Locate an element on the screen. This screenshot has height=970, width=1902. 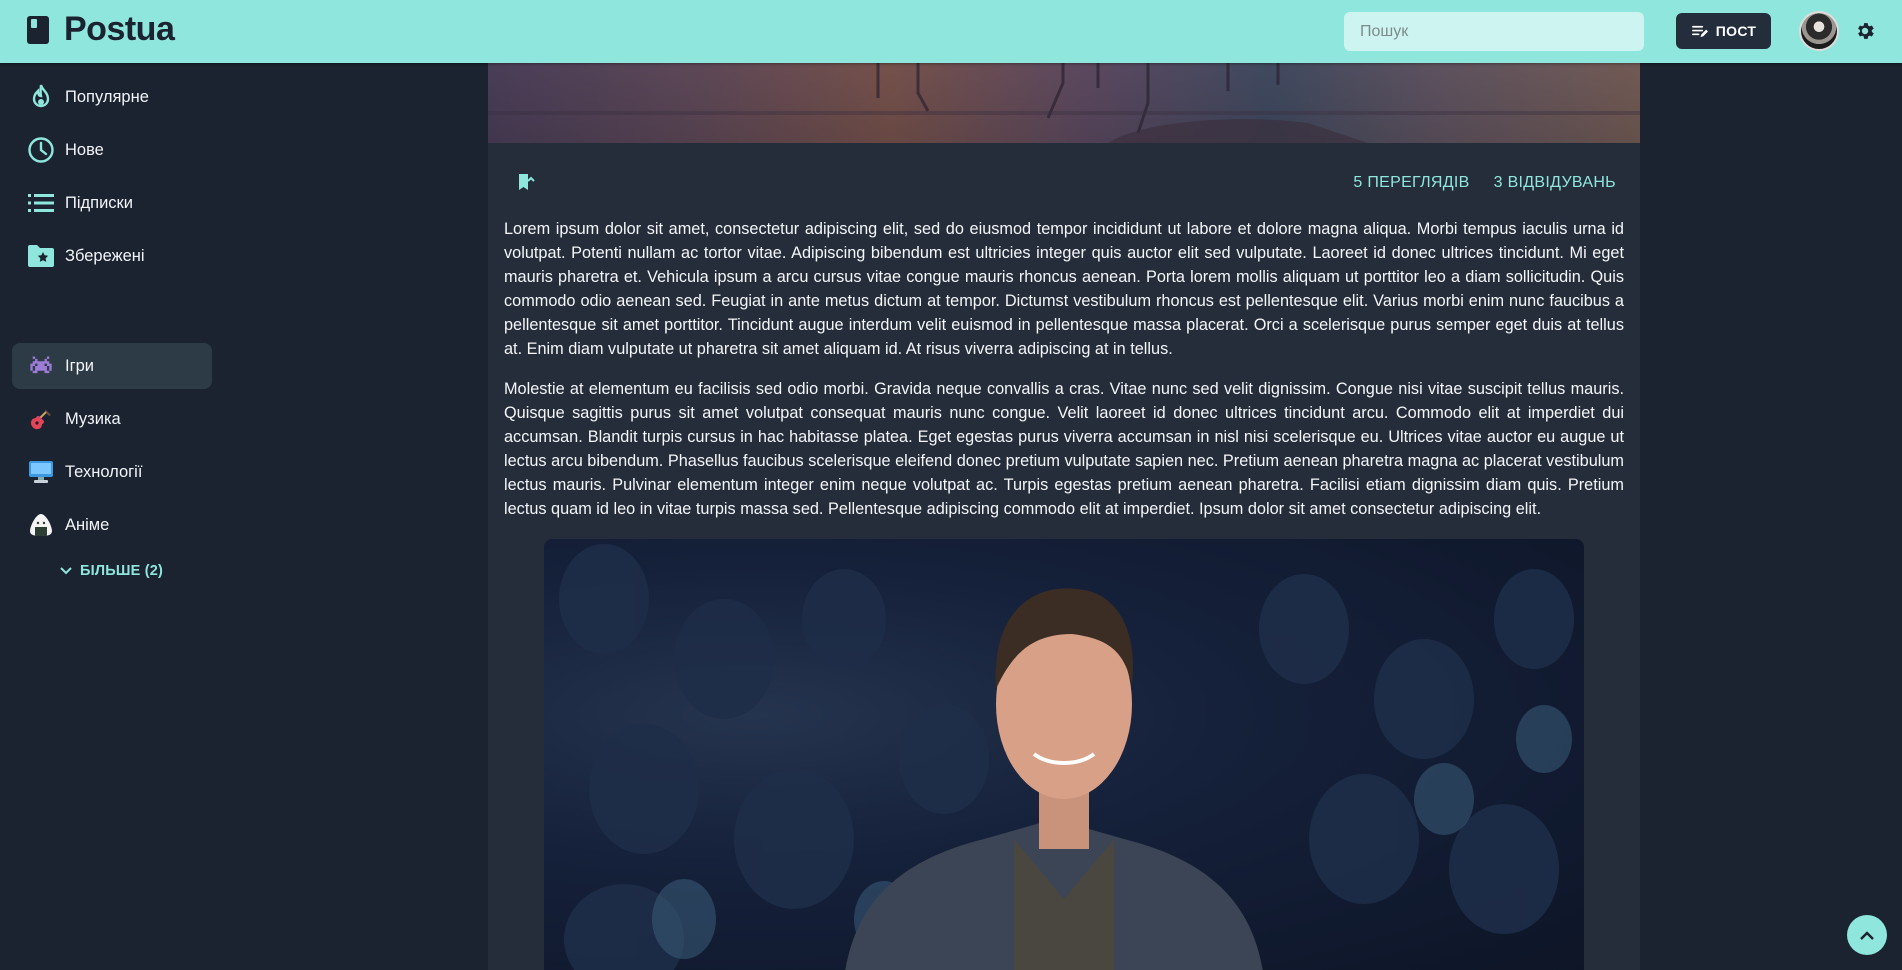
list-icon is located at coordinates (41, 203).